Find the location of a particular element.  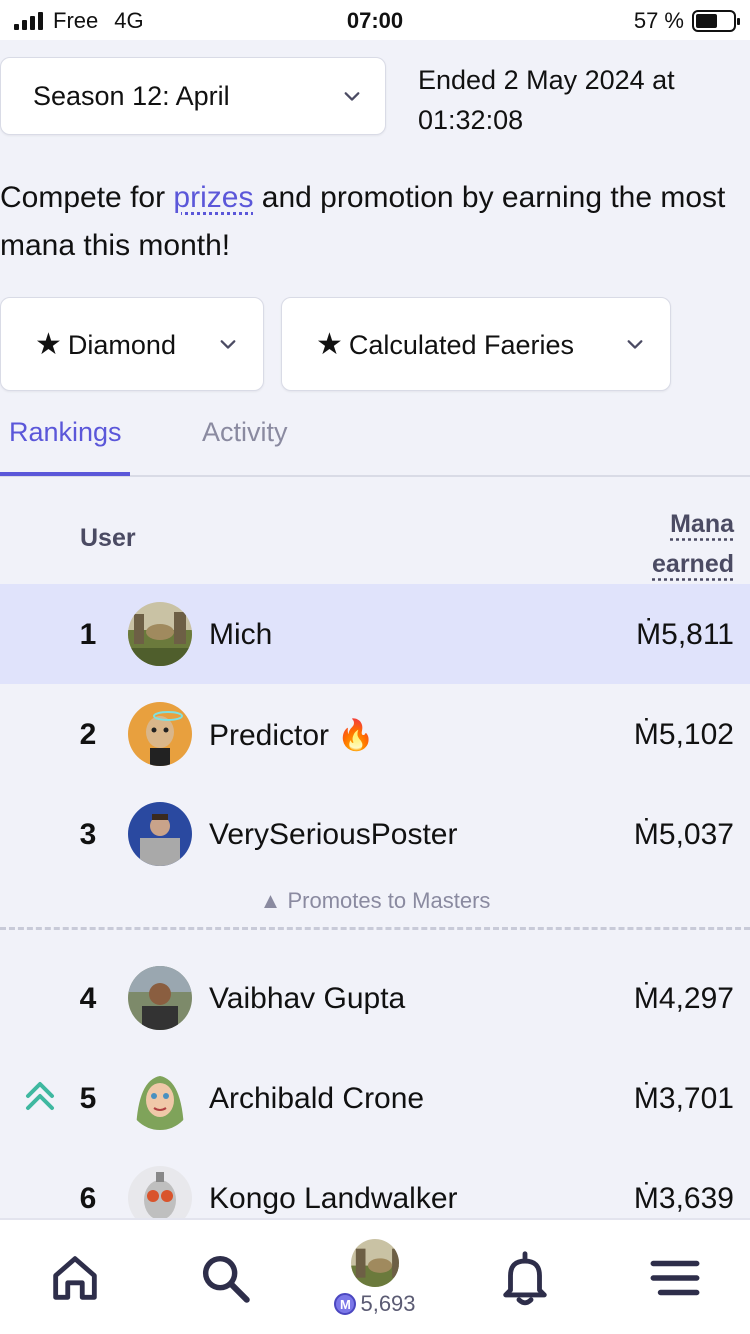

username: Mich is located at coordinates (240, 635).